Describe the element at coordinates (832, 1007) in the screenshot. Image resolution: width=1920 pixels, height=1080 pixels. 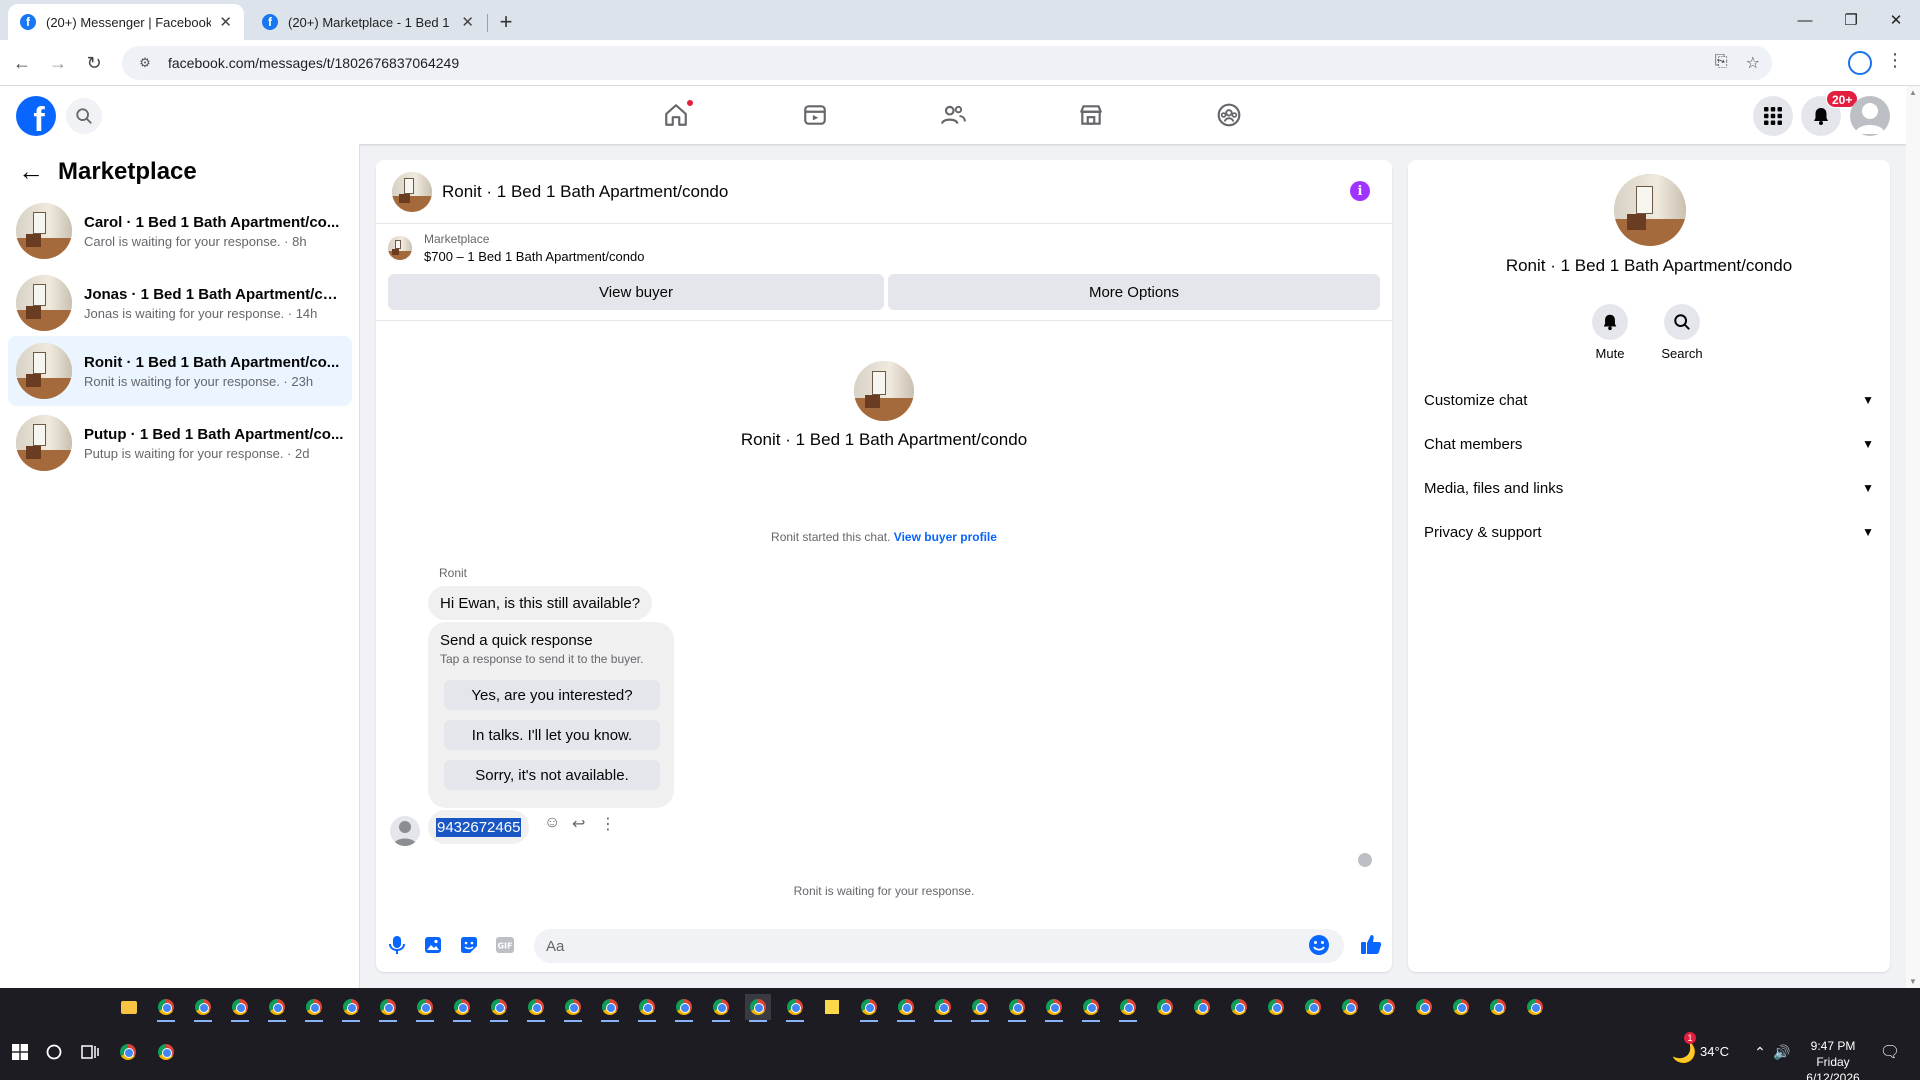
I see `sticky-notes-icon` at that location.